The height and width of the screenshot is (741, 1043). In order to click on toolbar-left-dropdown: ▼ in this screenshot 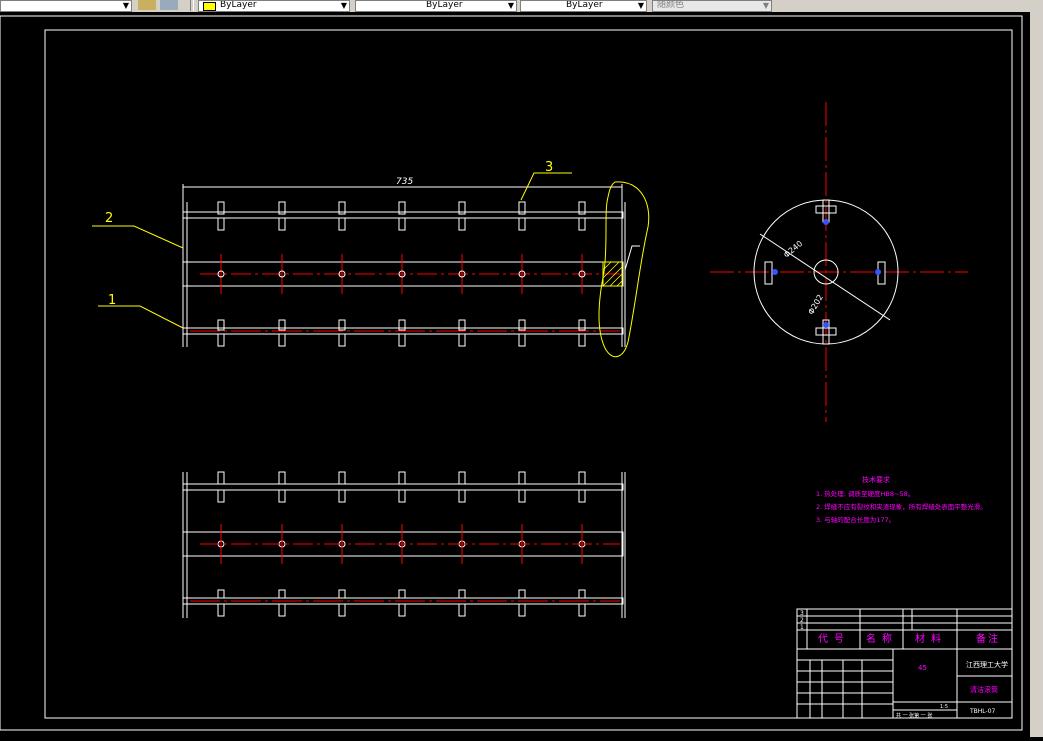, I will do `click(66, 6)`.